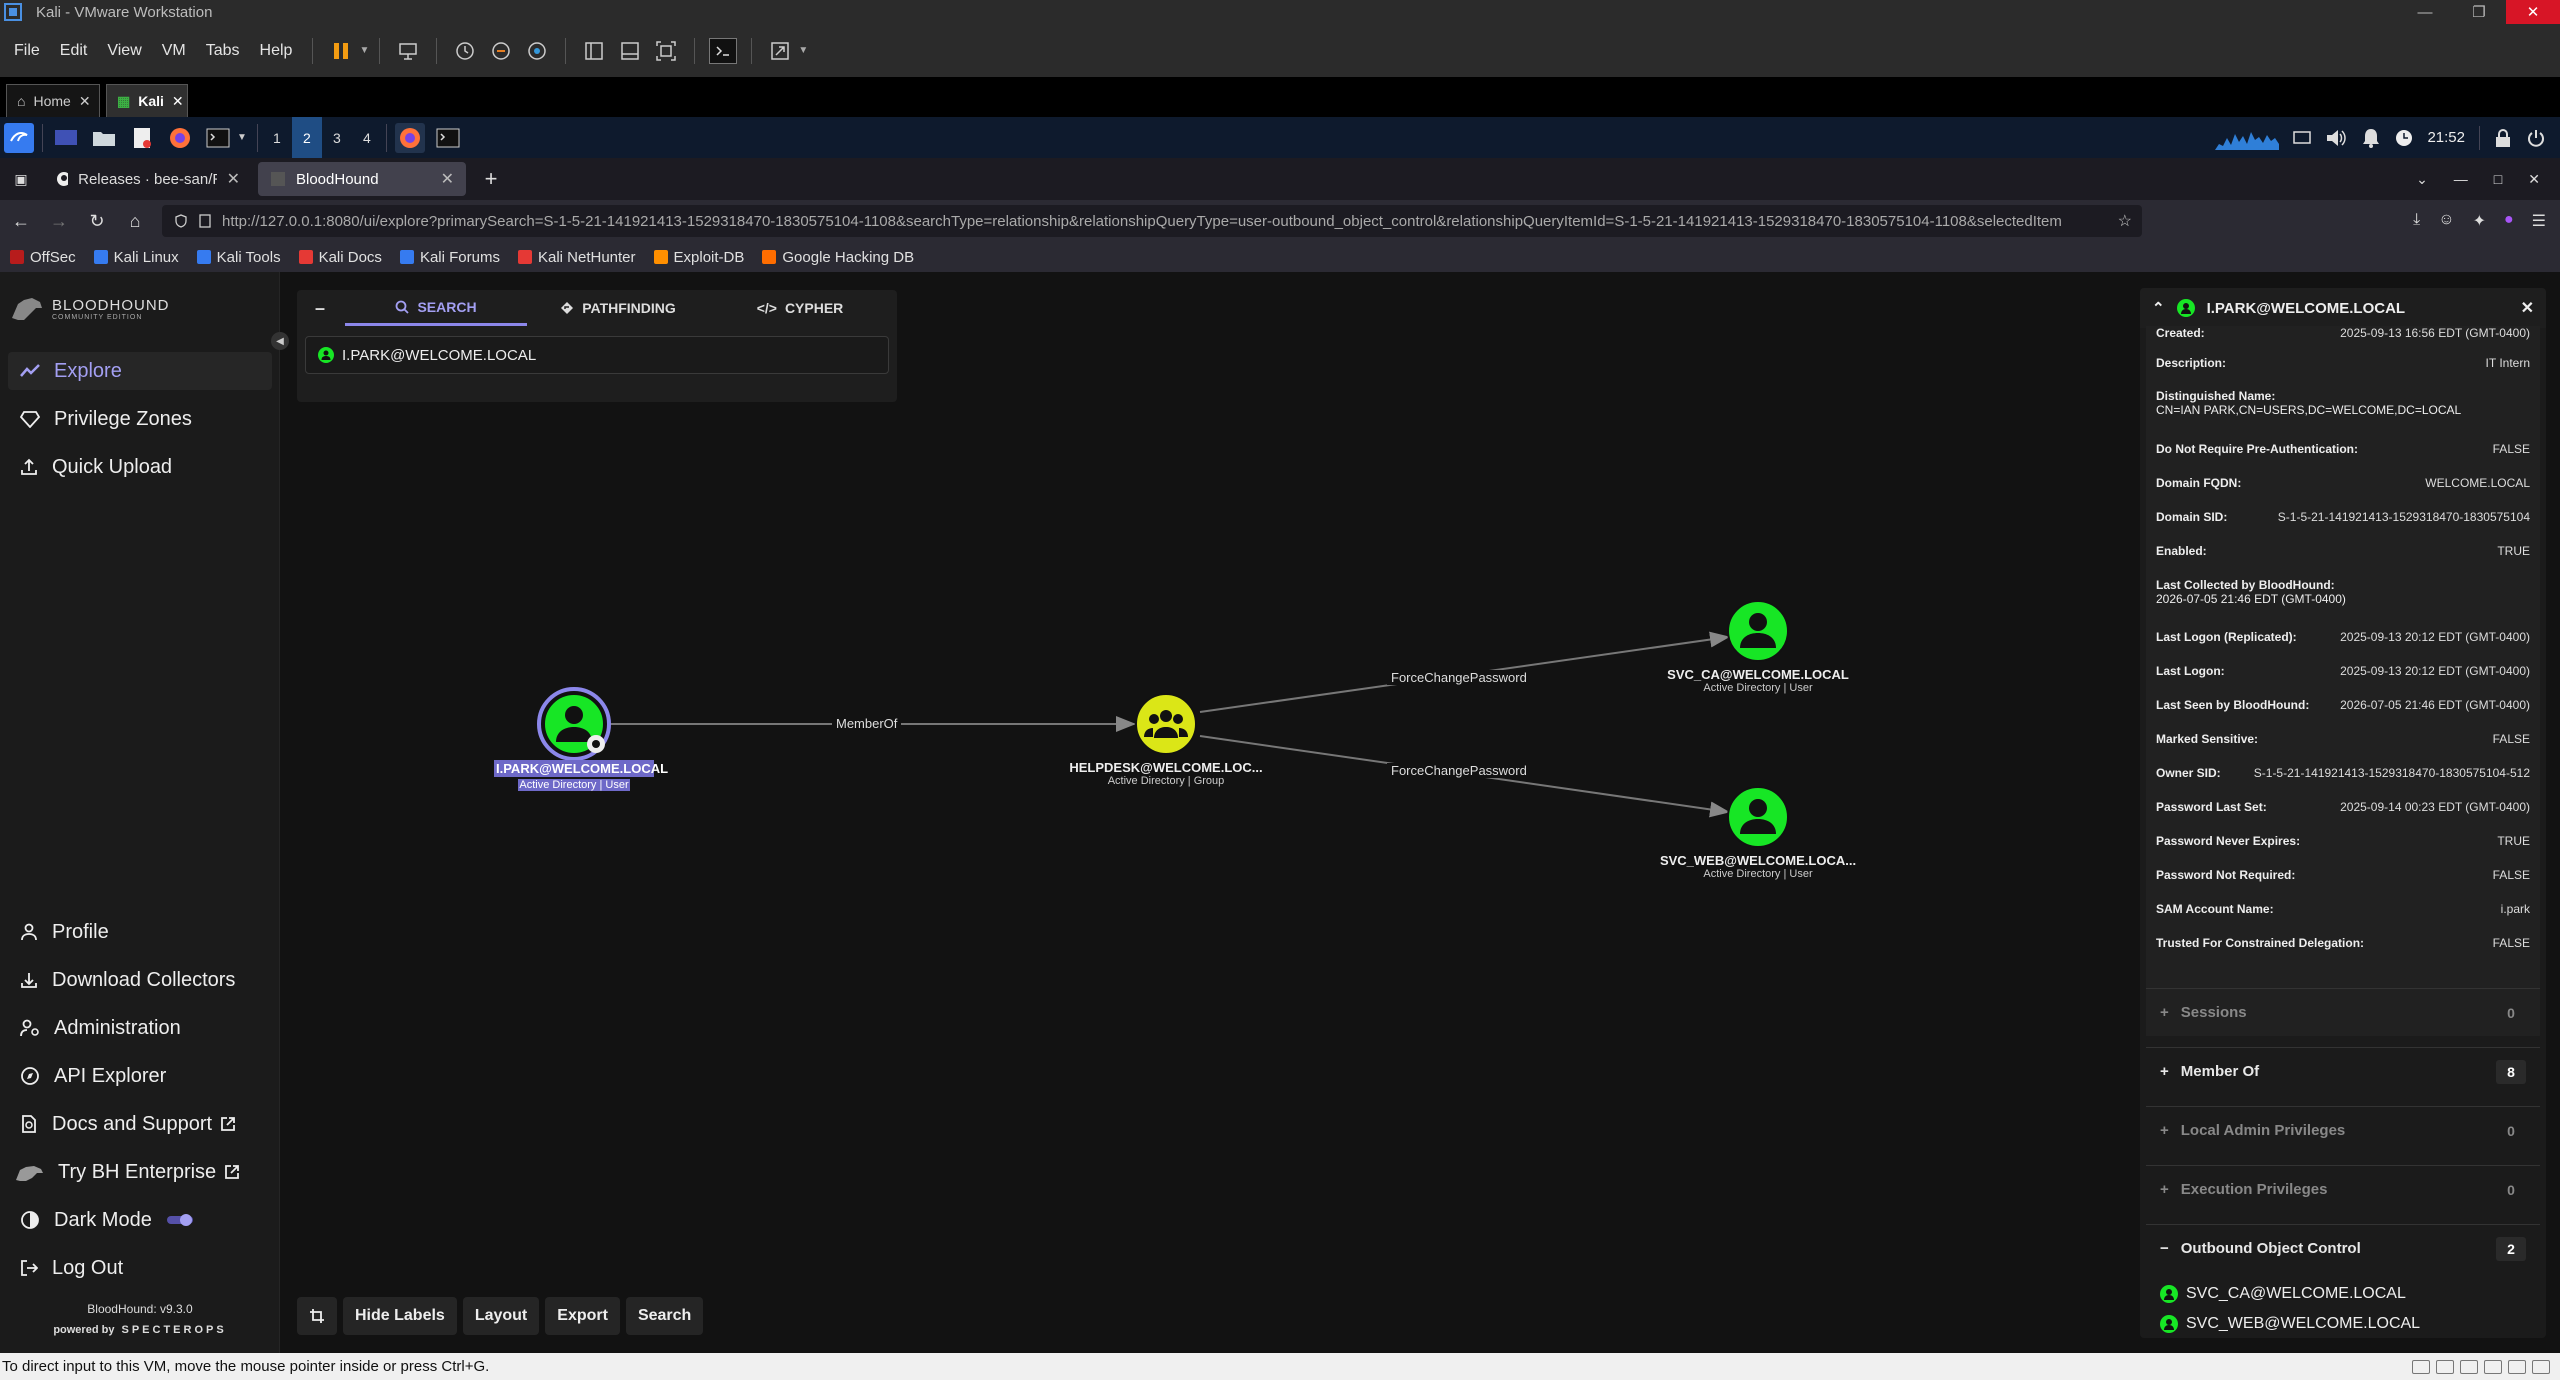 The width and height of the screenshot is (2560, 1380). I want to click on workspace-1: 1, so click(277, 137).